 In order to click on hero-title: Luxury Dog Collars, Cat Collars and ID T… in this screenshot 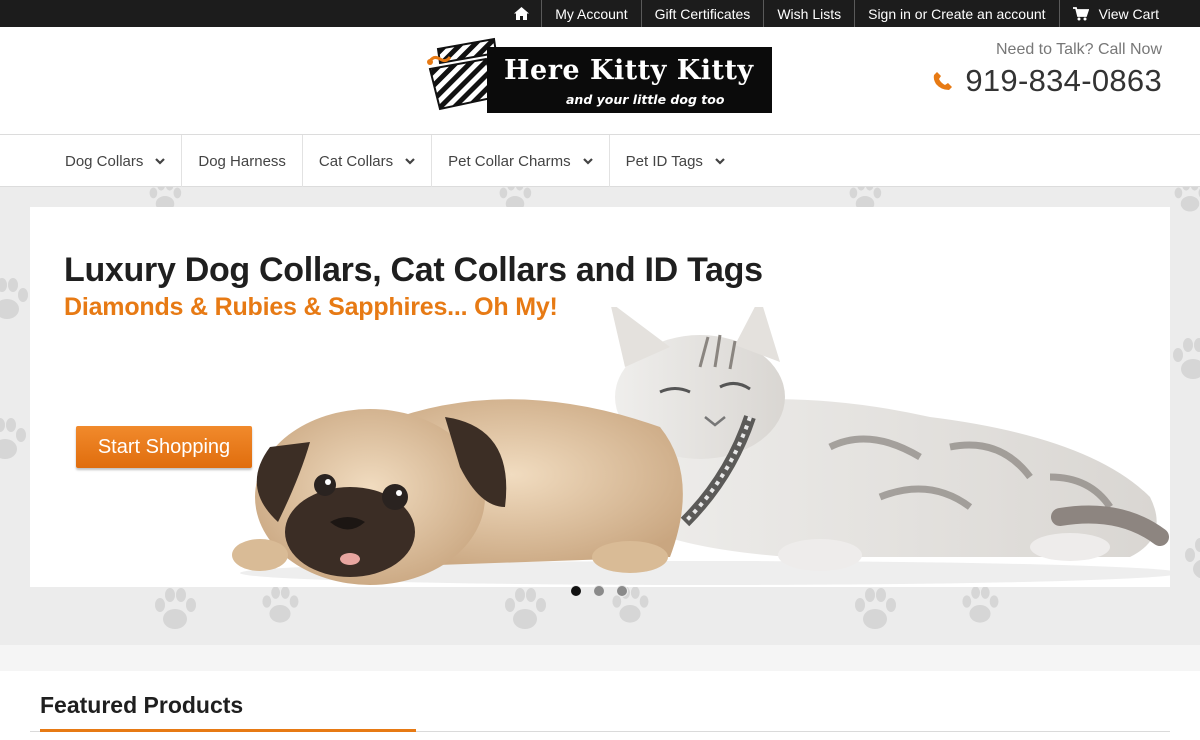, I will do `click(413, 270)`.